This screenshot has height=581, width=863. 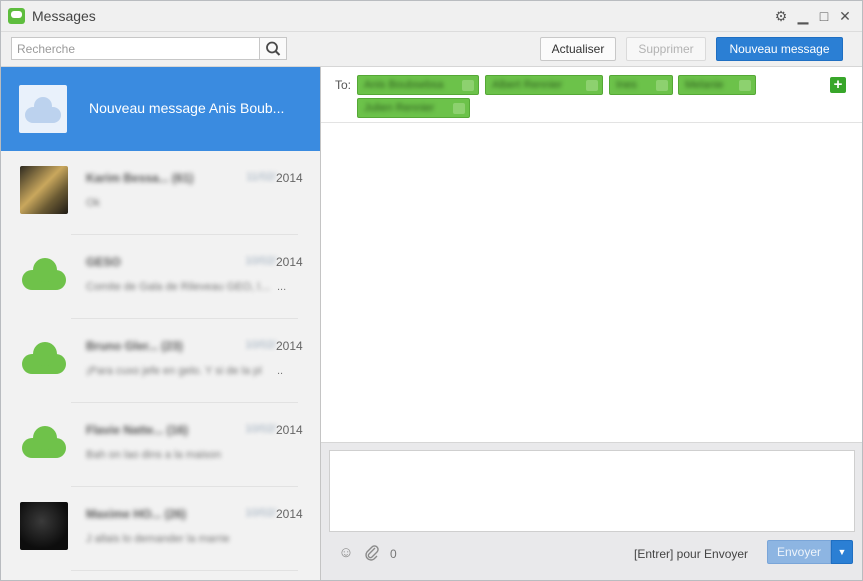 What do you see at coordinates (838, 85) in the screenshot?
I see `add-recipient-button: +` at bounding box center [838, 85].